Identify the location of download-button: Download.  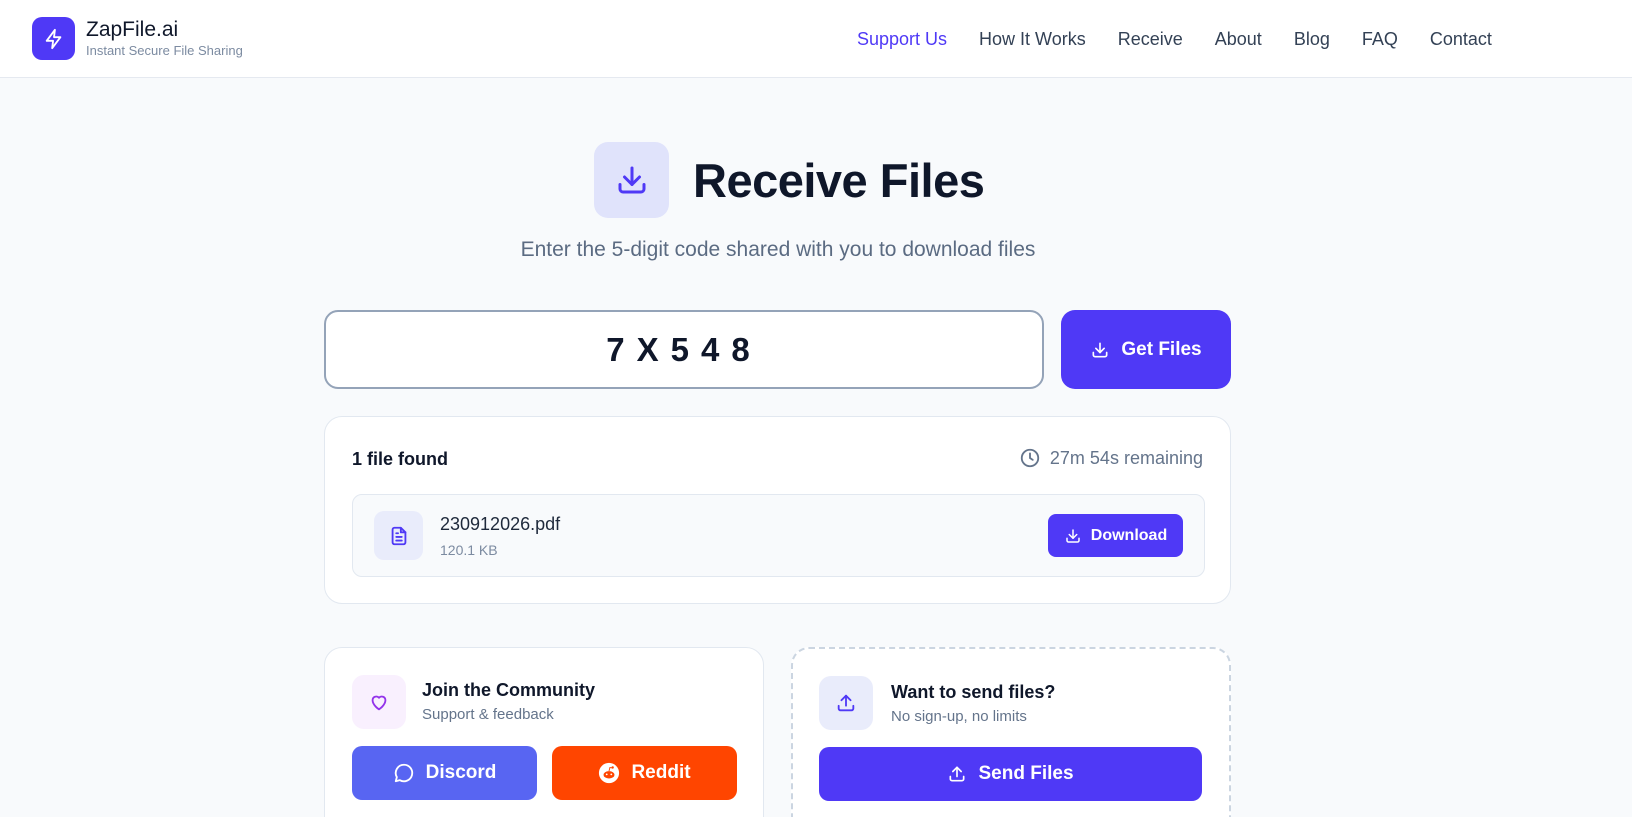
(1115, 535).